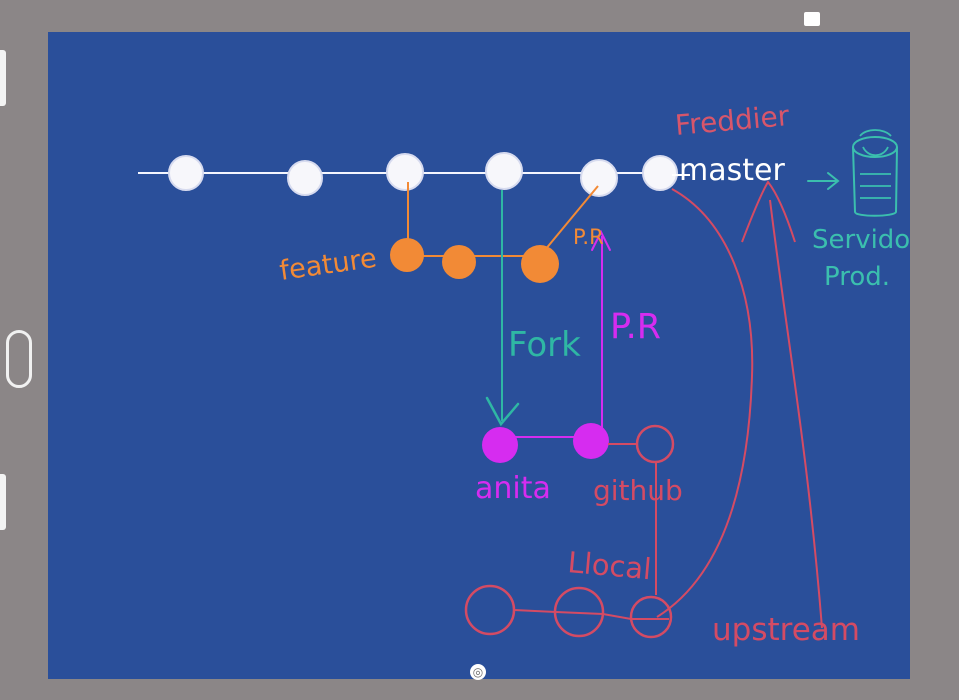  I want to click on upstream-label: upstream, so click(786, 630).